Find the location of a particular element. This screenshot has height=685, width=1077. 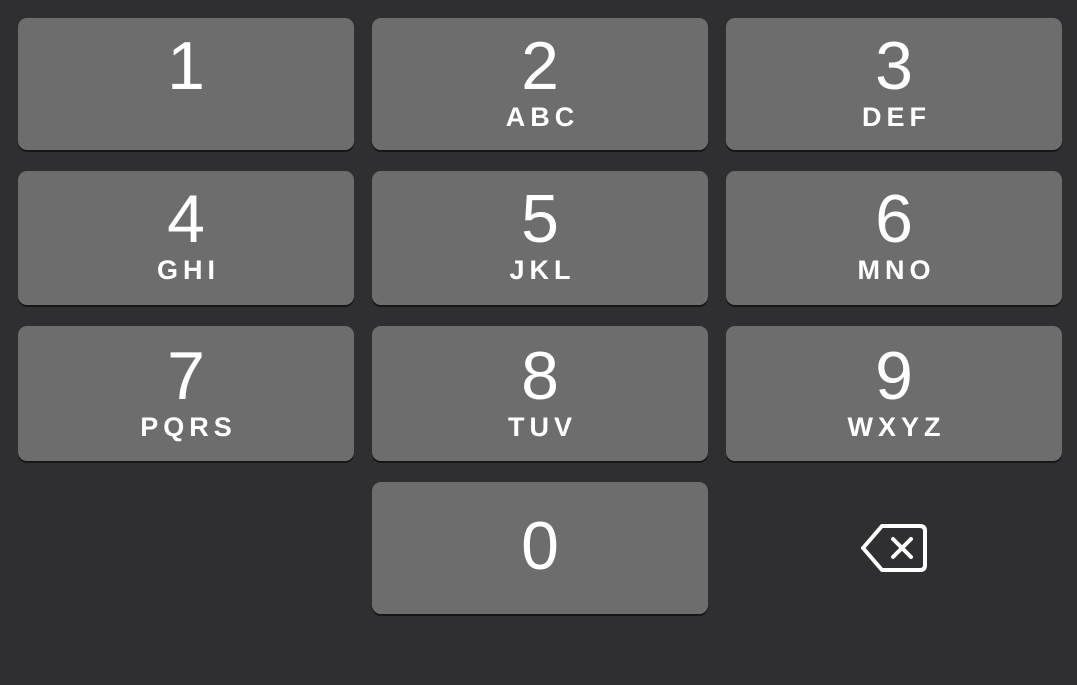

key-letters: DEF is located at coordinates (896, 117).